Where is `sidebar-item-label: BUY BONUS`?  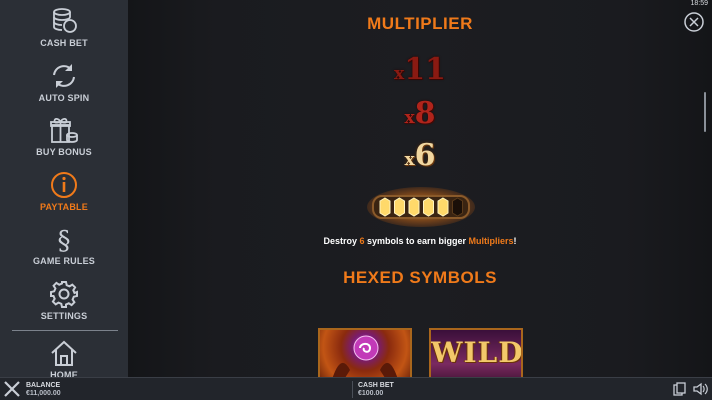 sidebar-item-label: BUY BONUS is located at coordinates (64, 152).